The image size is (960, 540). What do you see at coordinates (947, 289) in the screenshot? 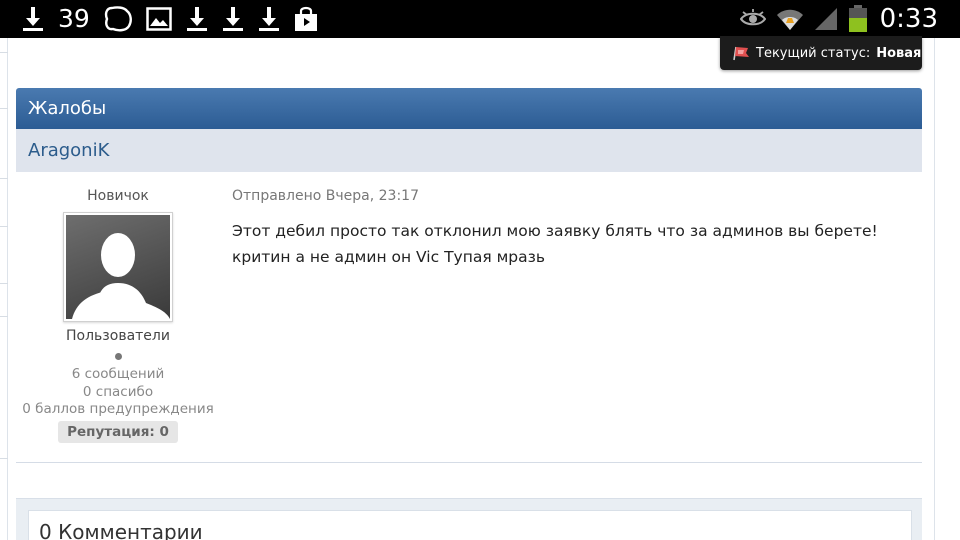
I see `right-gutter` at bounding box center [947, 289].